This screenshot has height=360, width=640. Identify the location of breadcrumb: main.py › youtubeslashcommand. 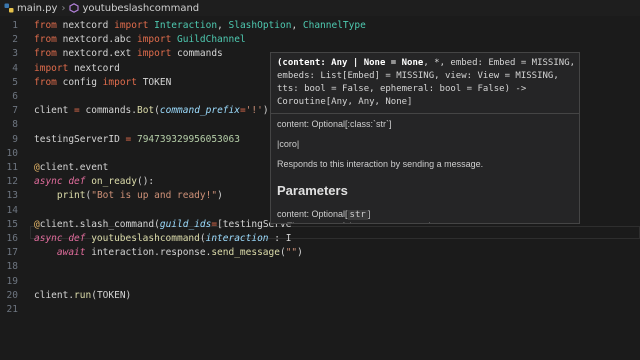
(320, 8).